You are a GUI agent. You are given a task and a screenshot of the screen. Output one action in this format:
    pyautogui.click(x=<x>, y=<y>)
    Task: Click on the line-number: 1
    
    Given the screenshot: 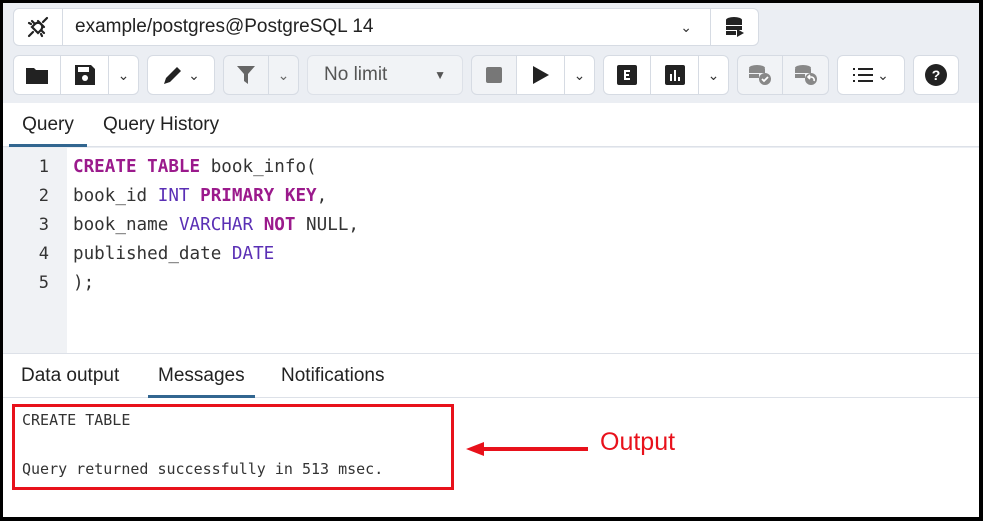 What is the action you would take?
    pyautogui.click(x=43, y=167)
    